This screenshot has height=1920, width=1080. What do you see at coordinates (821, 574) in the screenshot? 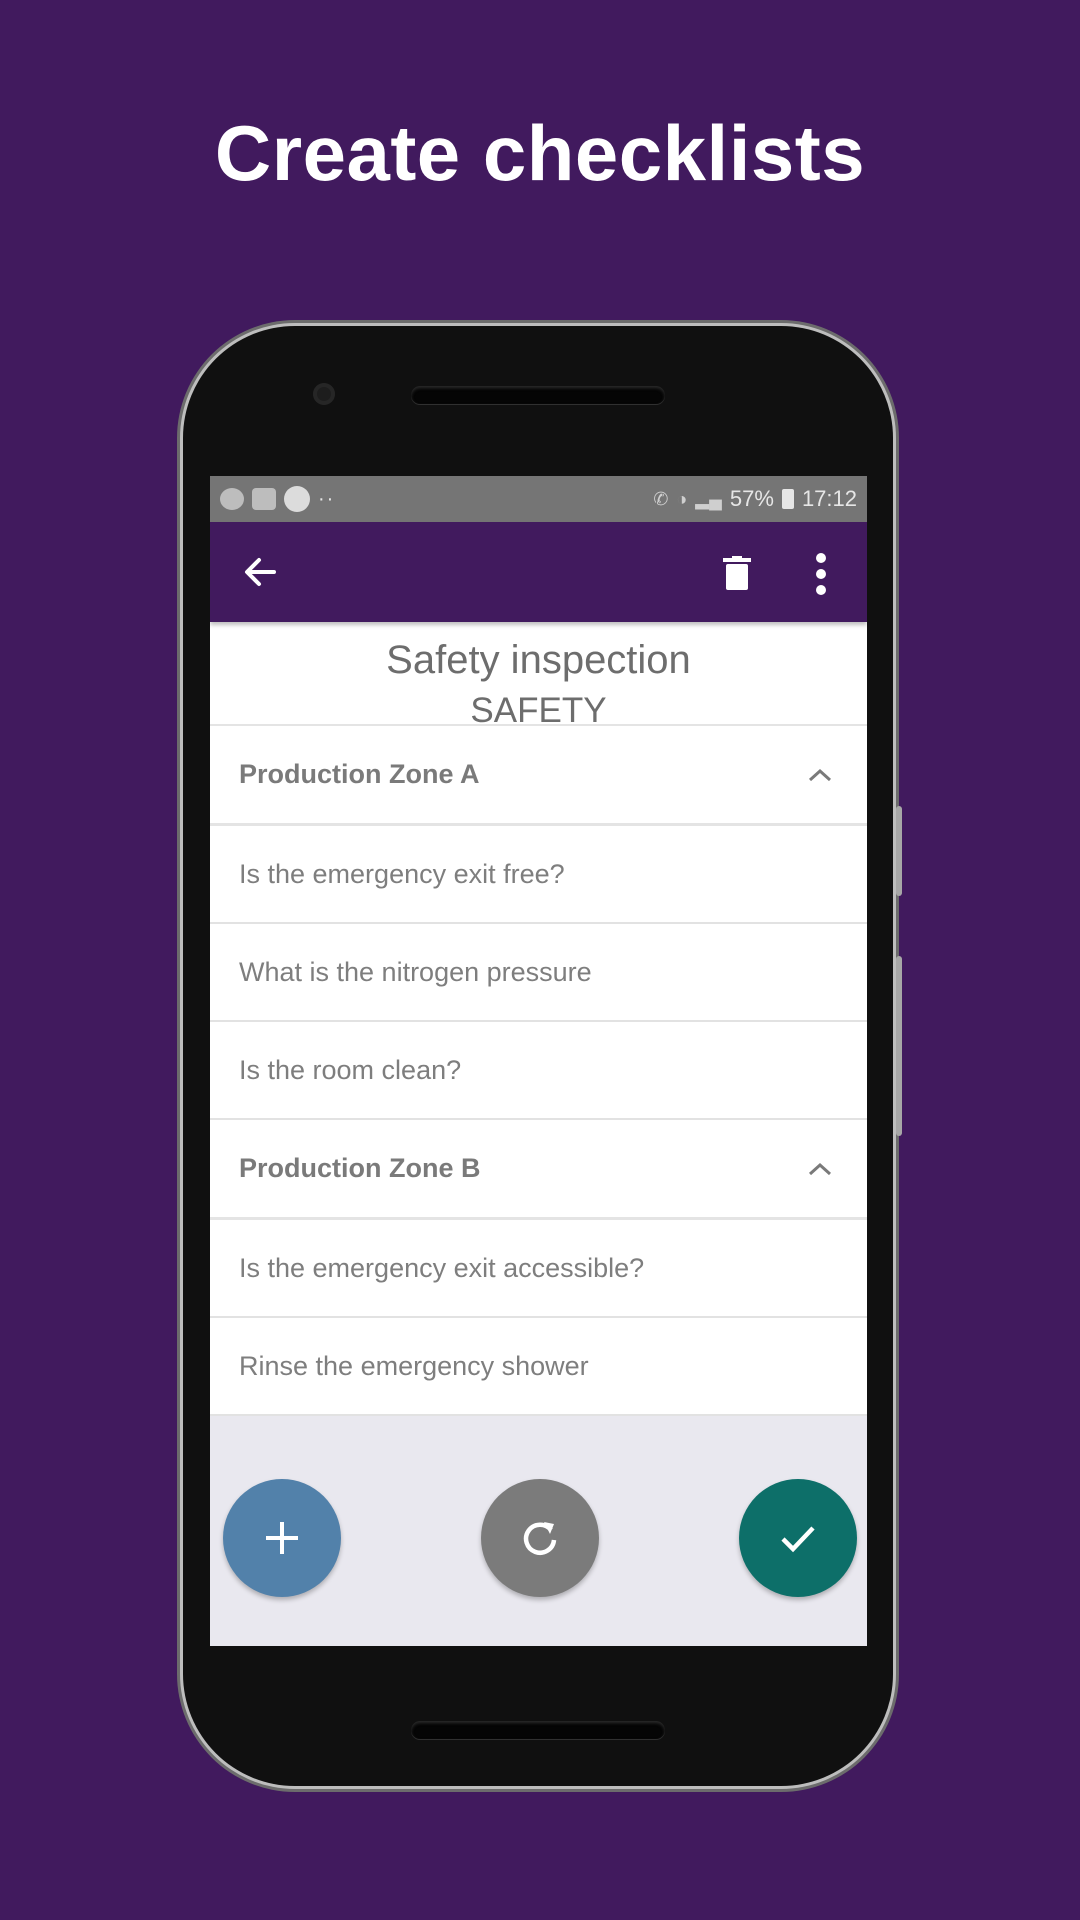
I see `more-vert-icon` at bounding box center [821, 574].